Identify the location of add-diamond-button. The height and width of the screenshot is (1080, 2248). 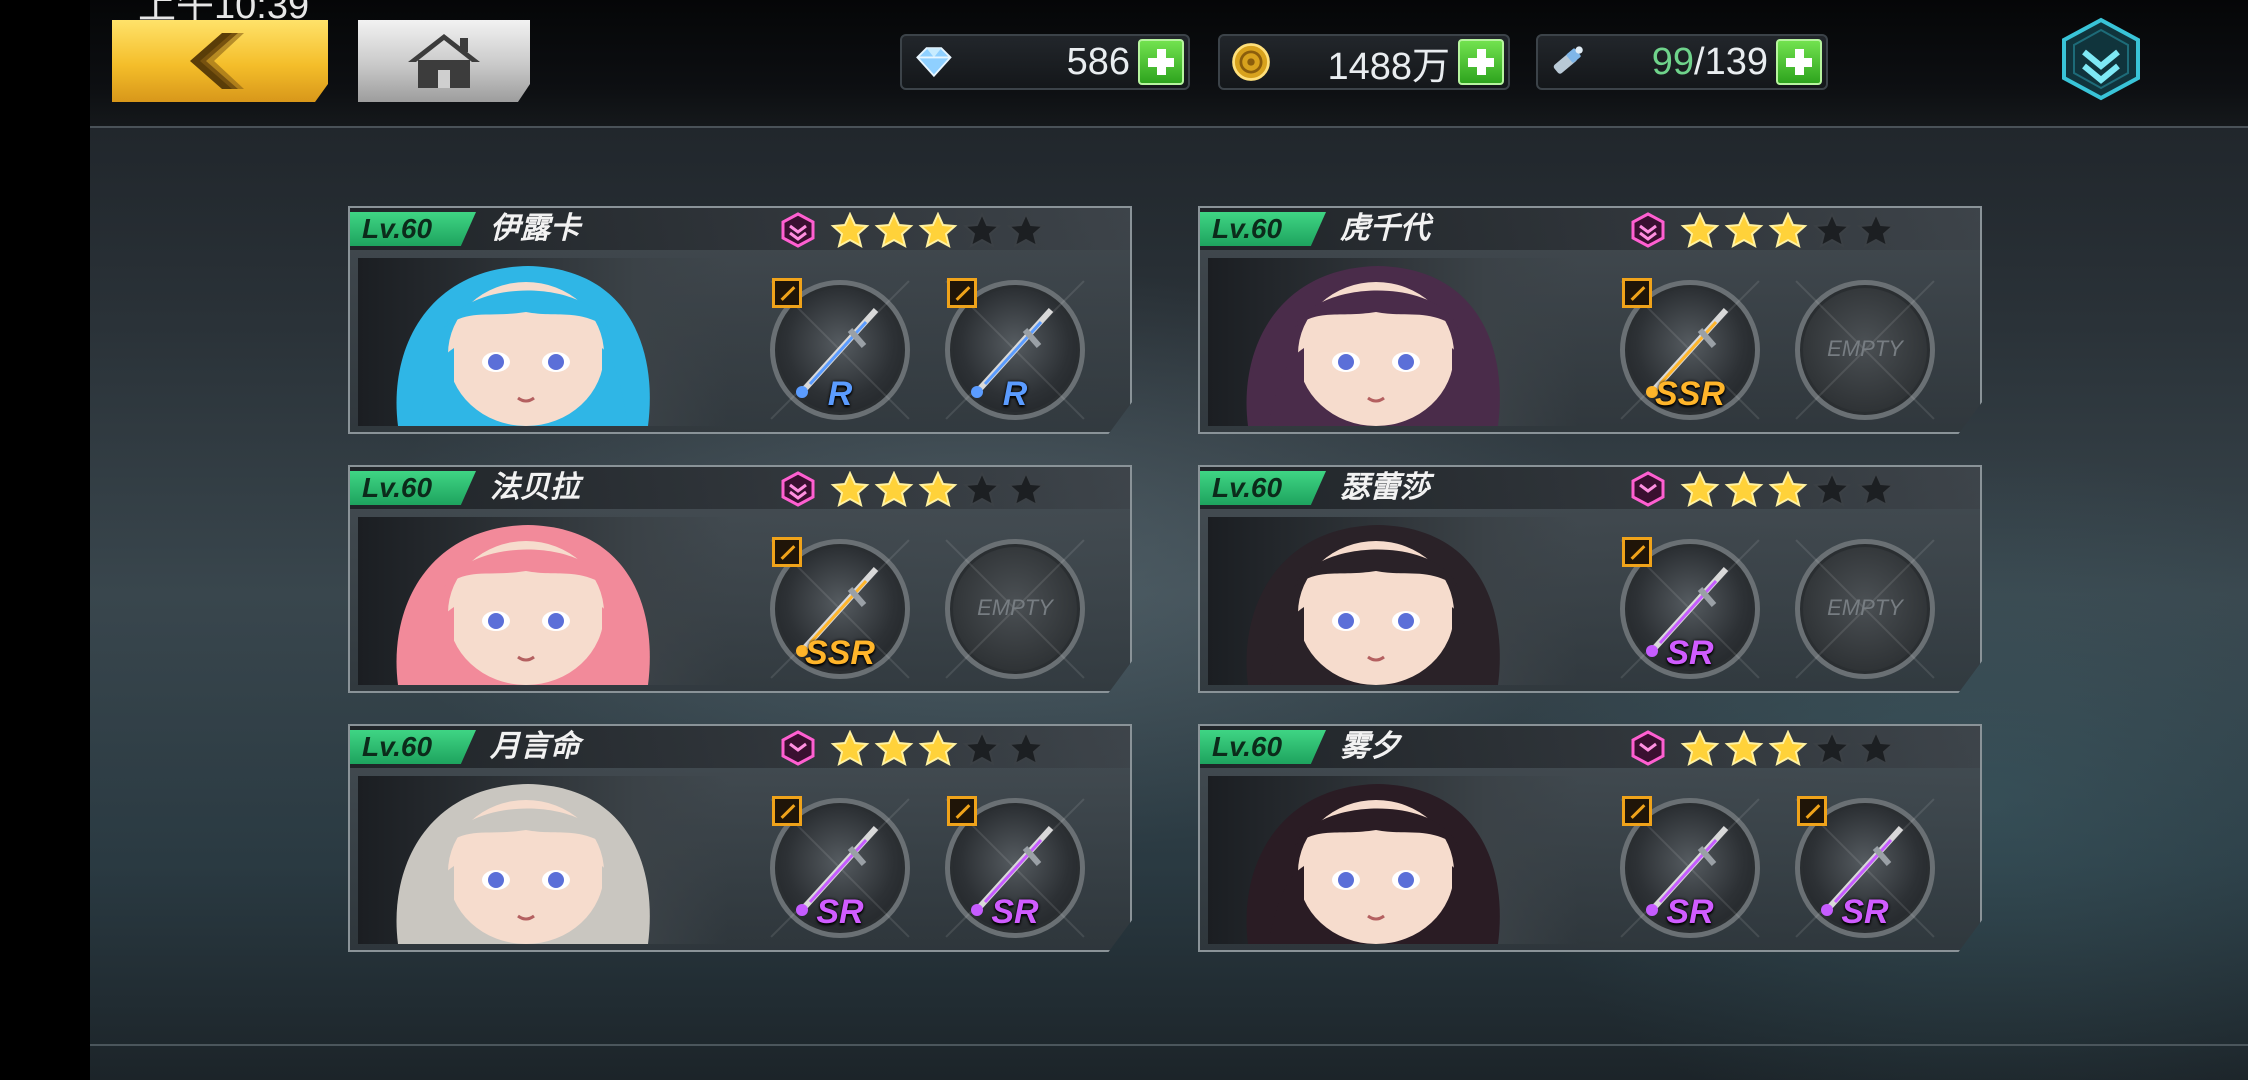
(1161, 62).